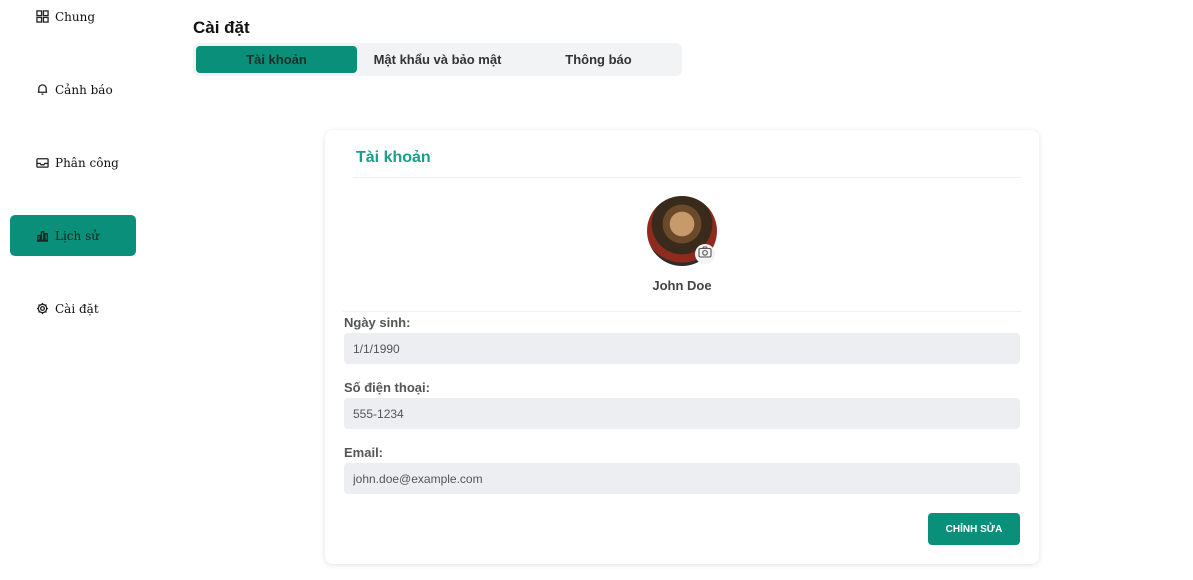 Image resolution: width=1193 pixels, height=580 pixels. I want to click on edit-button: CHỈNH SỬA, so click(974, 529).